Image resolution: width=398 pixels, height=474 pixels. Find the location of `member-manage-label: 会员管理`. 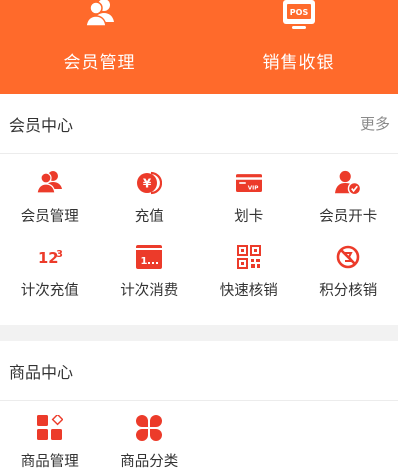

member-manage-label: 会员管理 is located at coordinates (99, 63).